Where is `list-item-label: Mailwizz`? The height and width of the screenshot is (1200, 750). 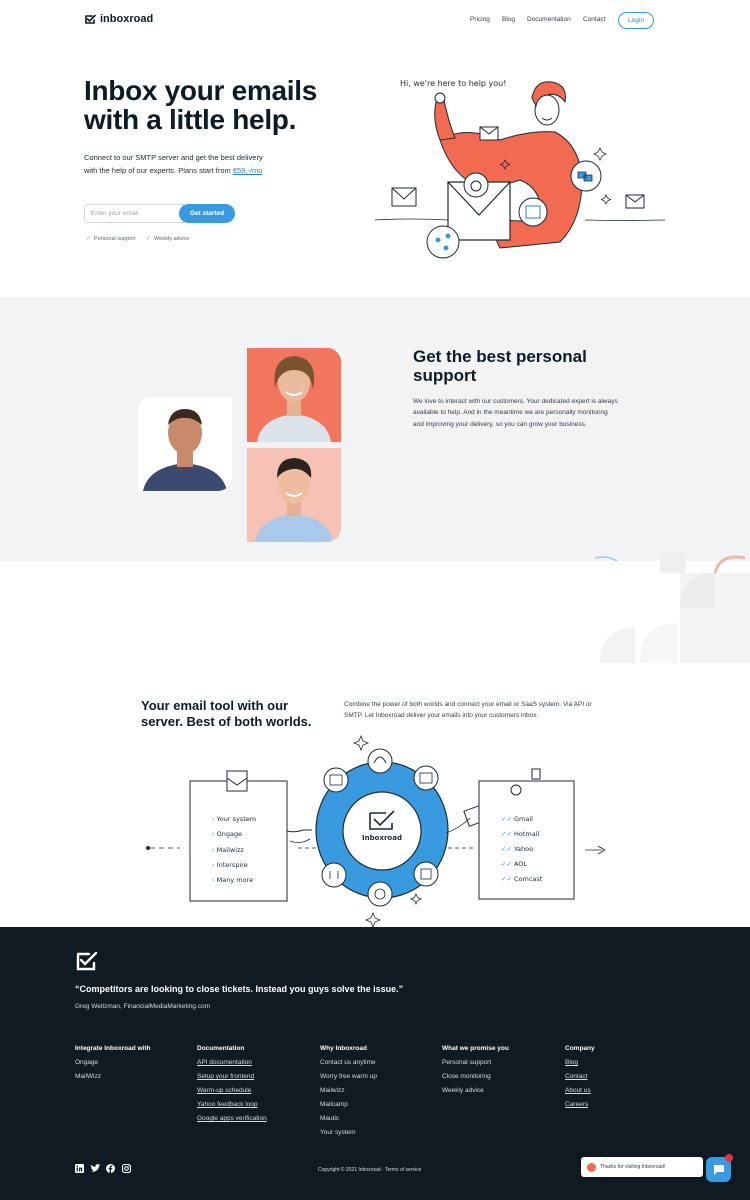
list-item-label: Mailwizz is located at coordinates (230, 849).